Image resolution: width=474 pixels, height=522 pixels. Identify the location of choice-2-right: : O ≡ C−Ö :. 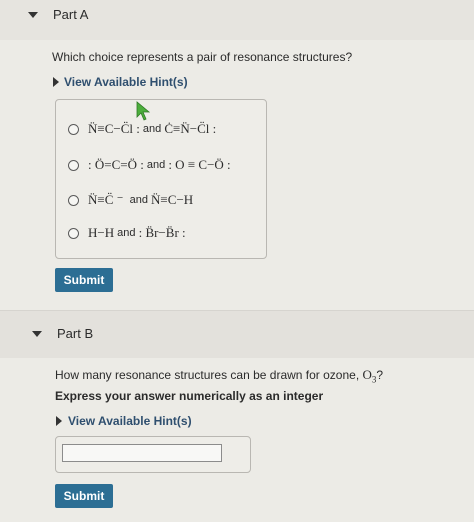
(199, 164).